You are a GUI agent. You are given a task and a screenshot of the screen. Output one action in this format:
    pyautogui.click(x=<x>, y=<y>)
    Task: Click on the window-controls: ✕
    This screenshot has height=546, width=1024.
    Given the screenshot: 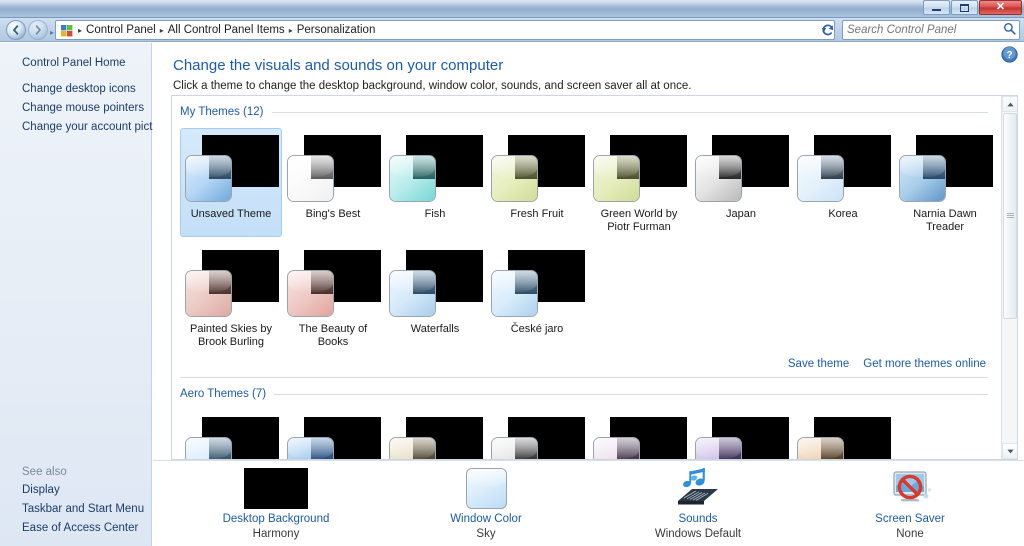 What is the action you would take?
    pyautogui.click(x=972, y=7)
    